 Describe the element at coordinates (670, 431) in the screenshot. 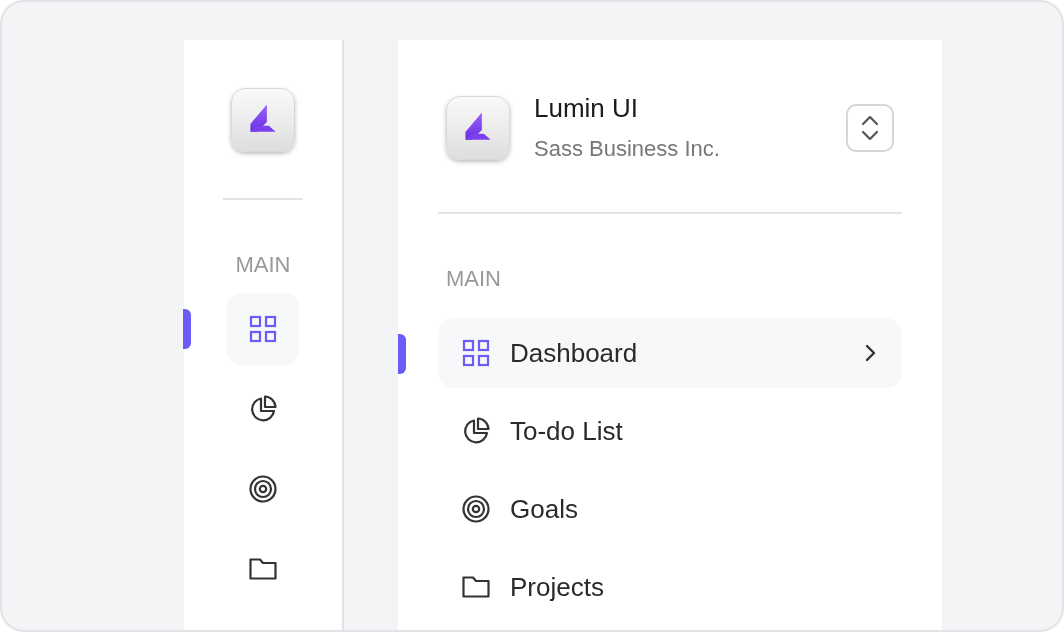

I see `sidebar-nav-item: To-do List` at that location.